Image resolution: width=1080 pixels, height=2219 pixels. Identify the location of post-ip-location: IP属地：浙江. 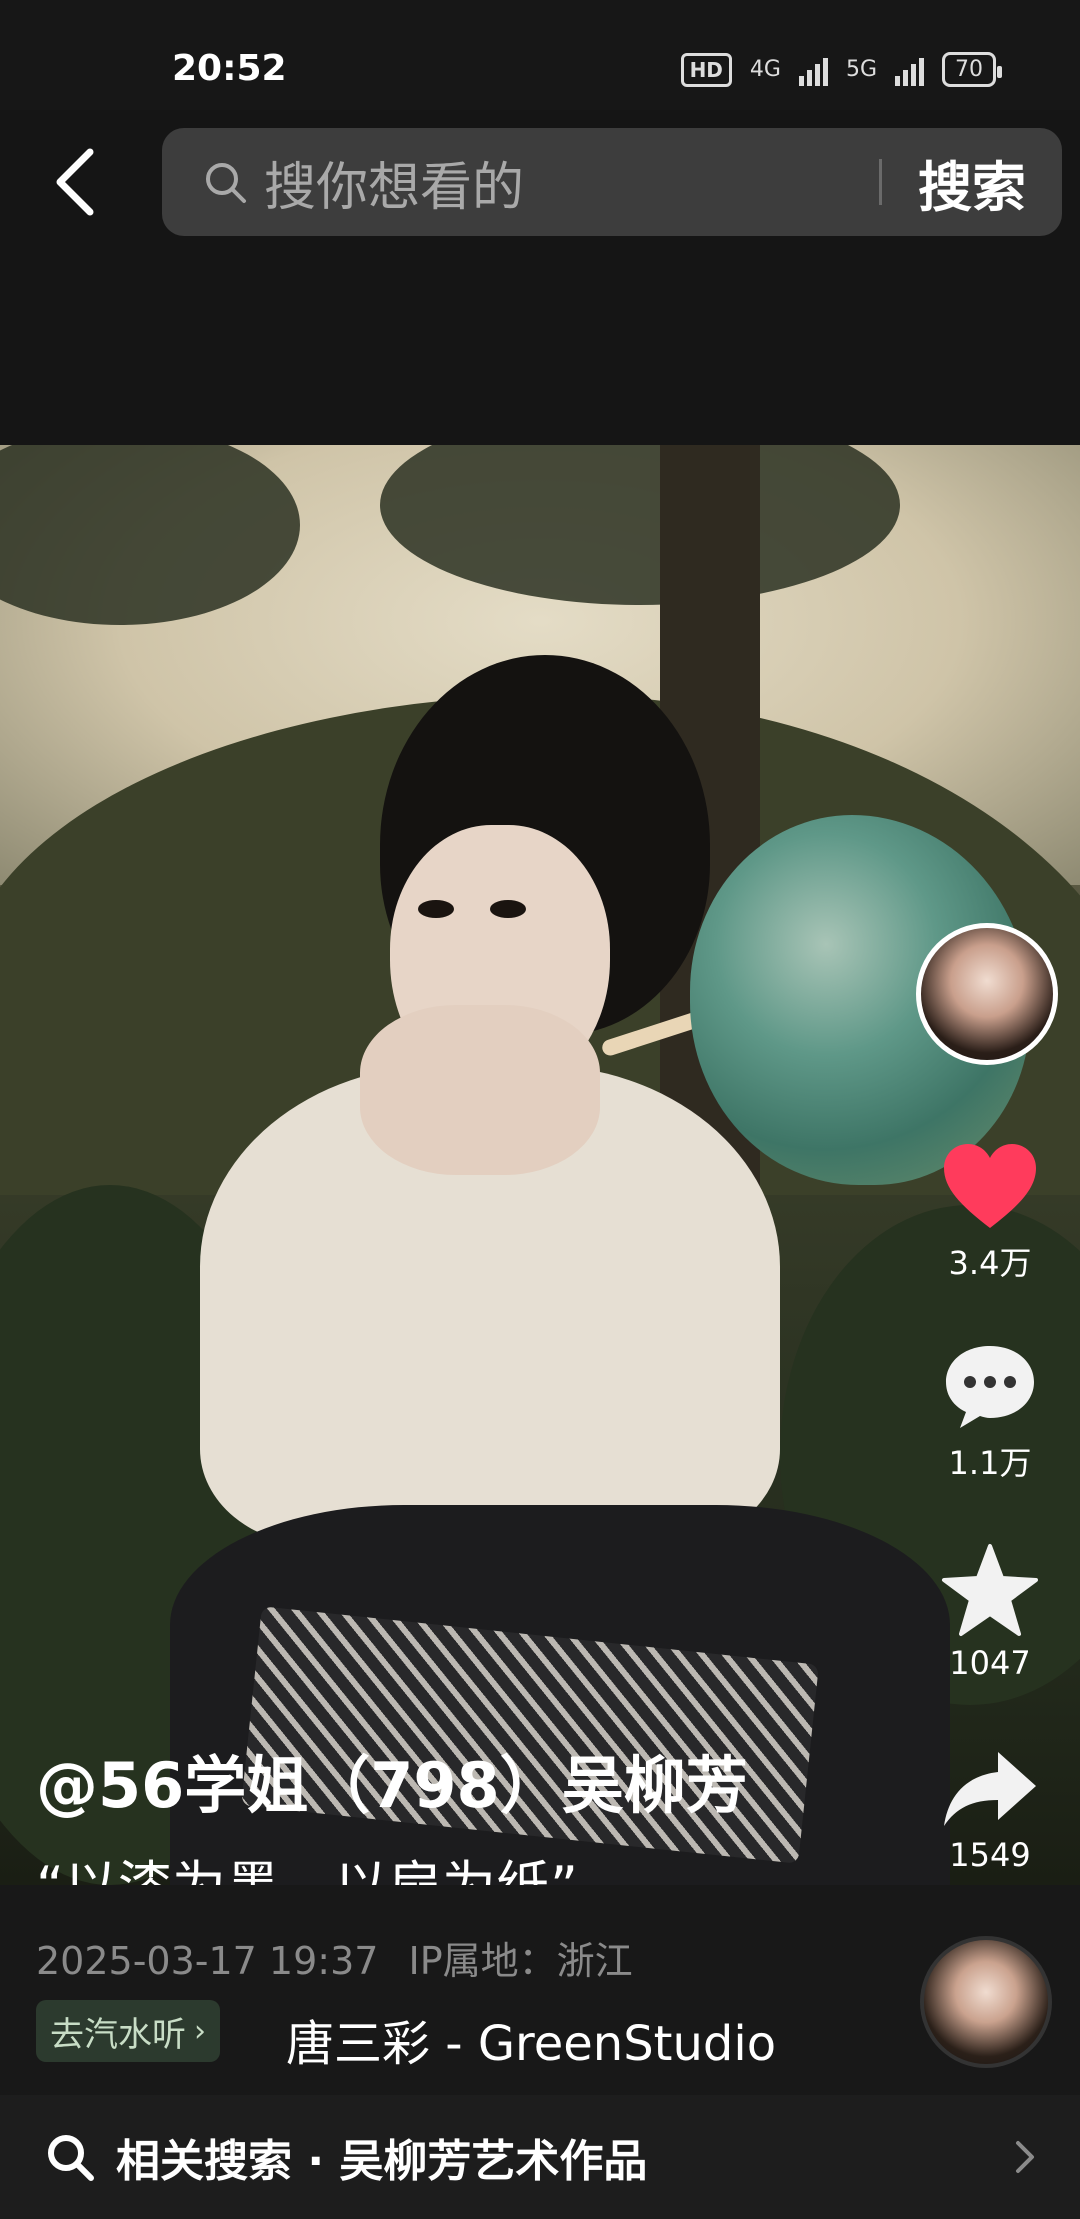
(520, 1961).